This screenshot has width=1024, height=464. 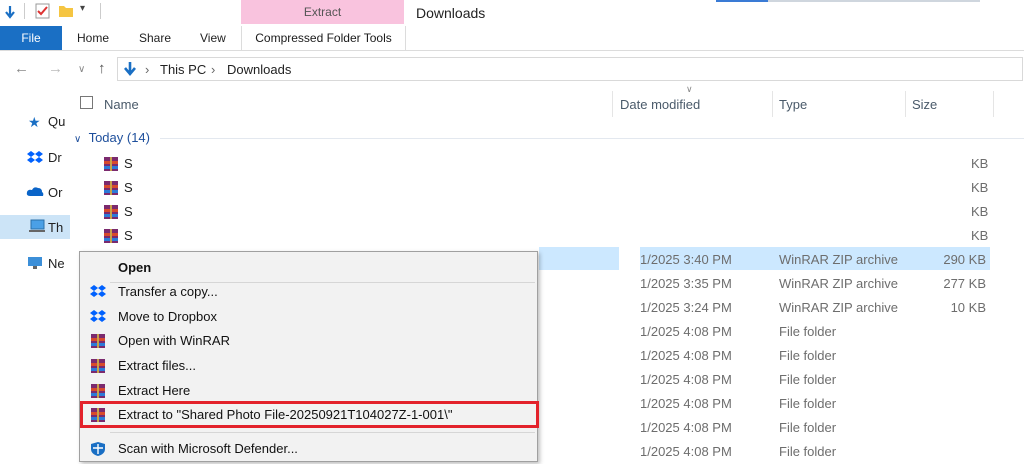 What do you see at coordinates (155, 38) in the screenshot?
I see `tab-share: Share` at bounding box center [155, 38].